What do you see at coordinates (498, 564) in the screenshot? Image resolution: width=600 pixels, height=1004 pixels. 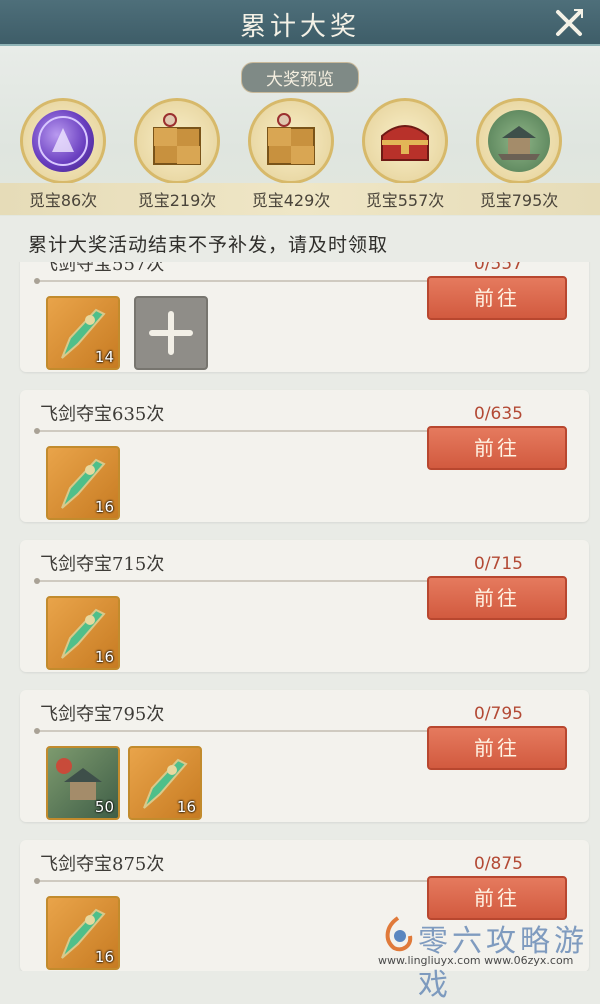 I see `progress-count: 0/715` at bounding box center [498, 564].